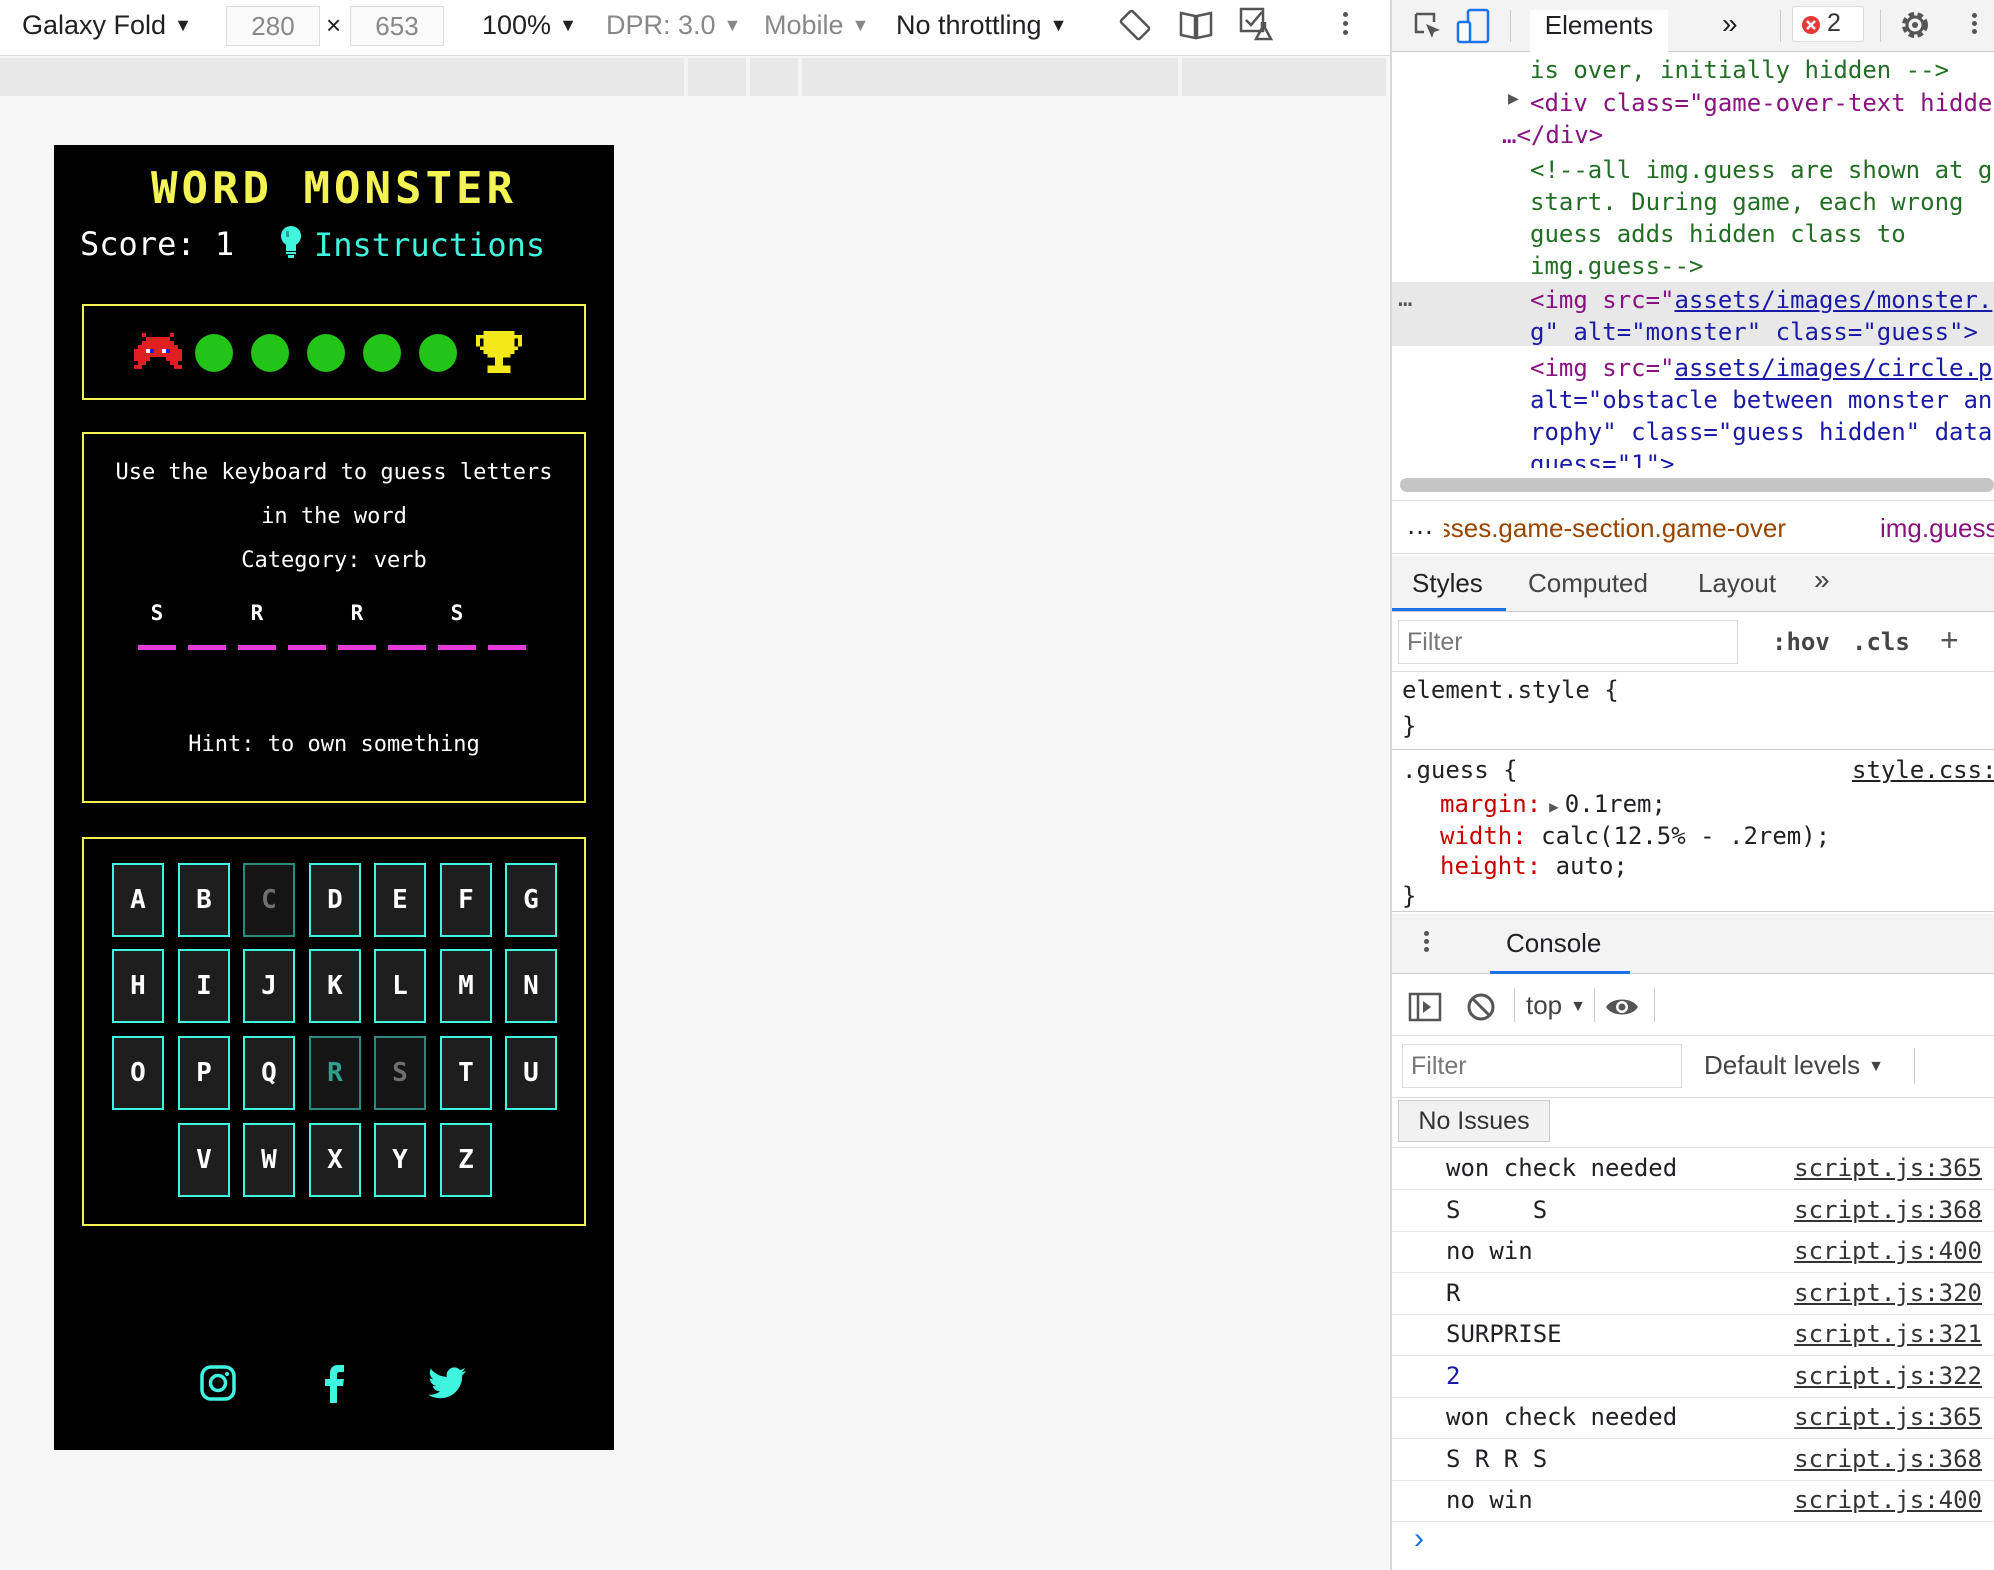 The image size is (1994, 1570). Describe the element at coordinates (1635, 836) in the screenshot. I see `width-declaration: width: calc(12.5% - .2rem);` at that location.